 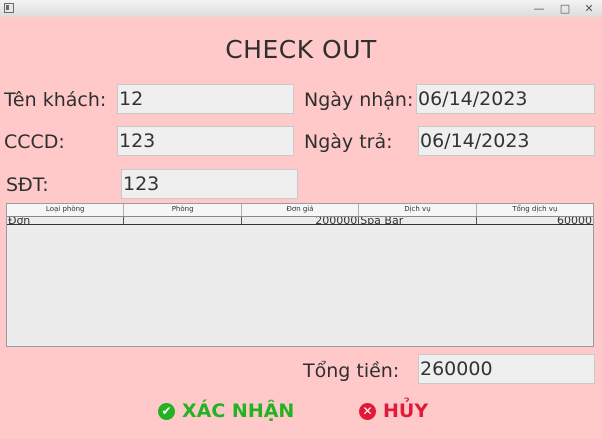 What do you see at coordinates (183, 220) in the screenshot?
I see `table-cell` at bounding box center [183, 220].